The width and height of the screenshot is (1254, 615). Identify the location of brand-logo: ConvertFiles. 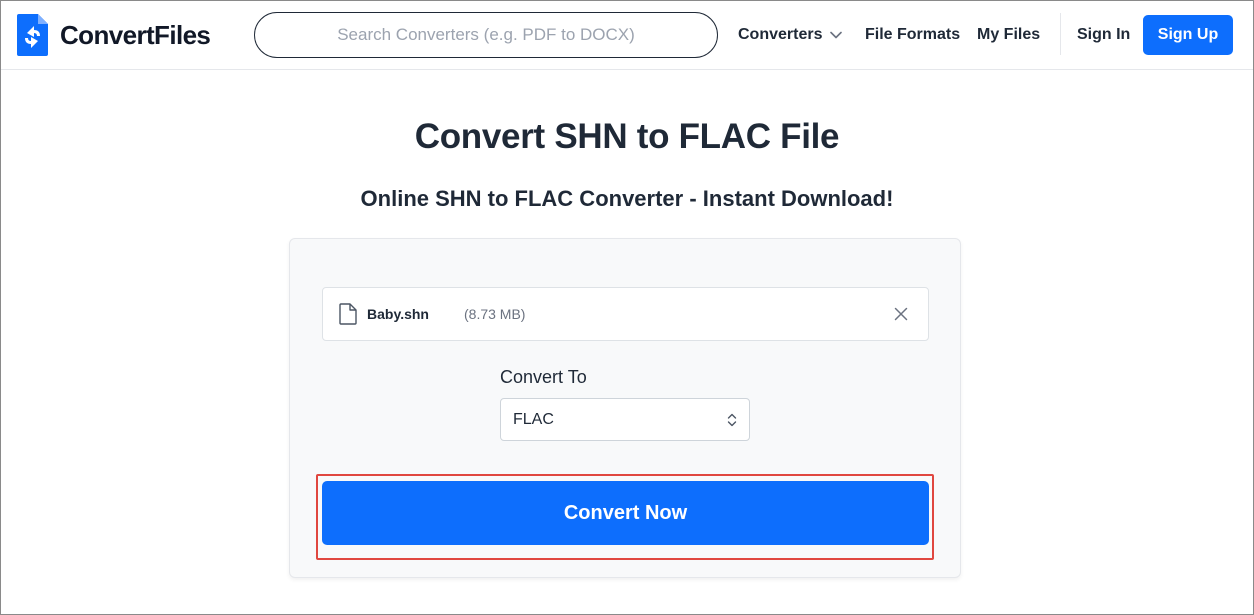
(114, 35).